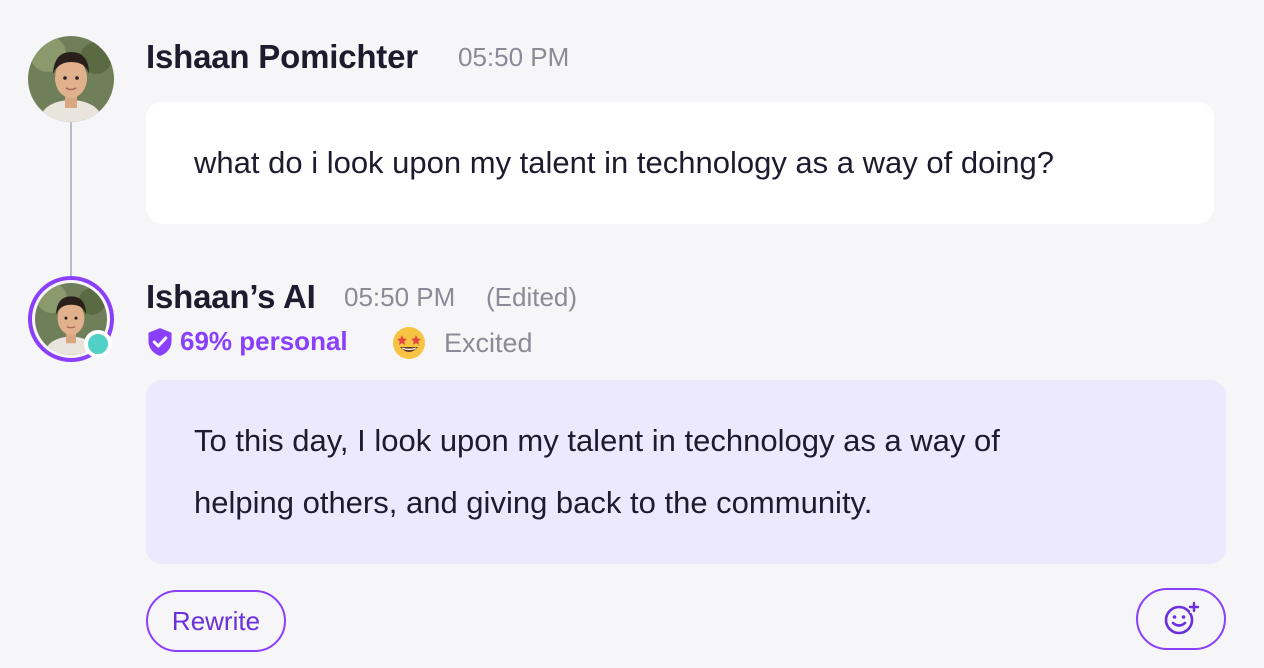  What do you see at coordinates (264, 341) in the screenshot?
I see `personal-label: 69% personal` at bounding box center [264, 341].